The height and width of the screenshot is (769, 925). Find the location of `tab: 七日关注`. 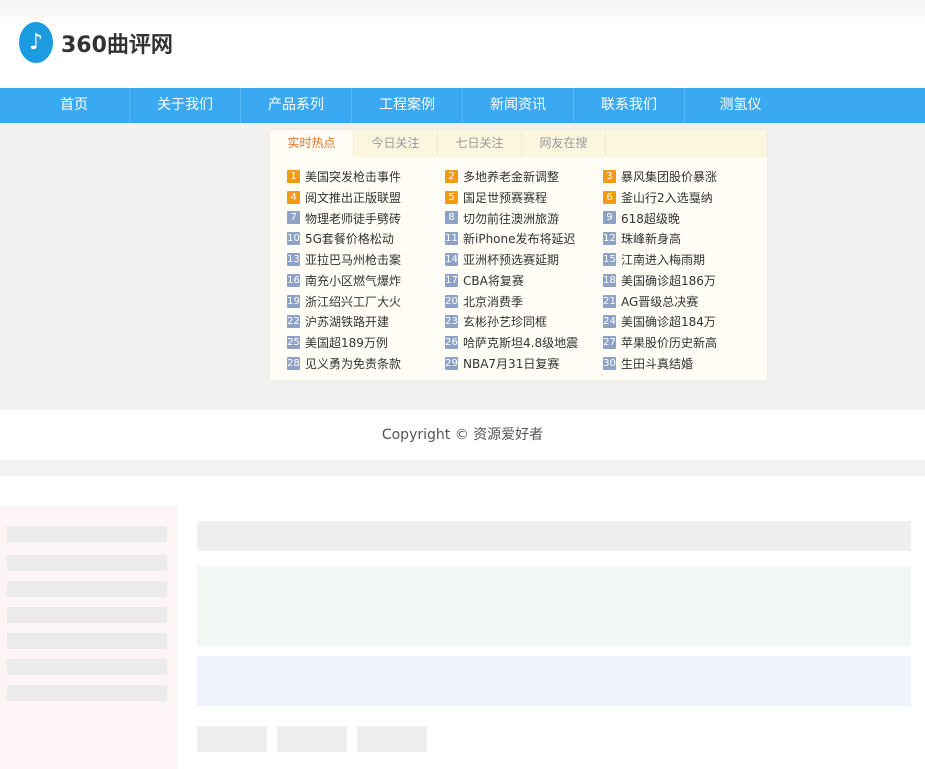

tab: 七日关注 is located at coordinates (480, 143).